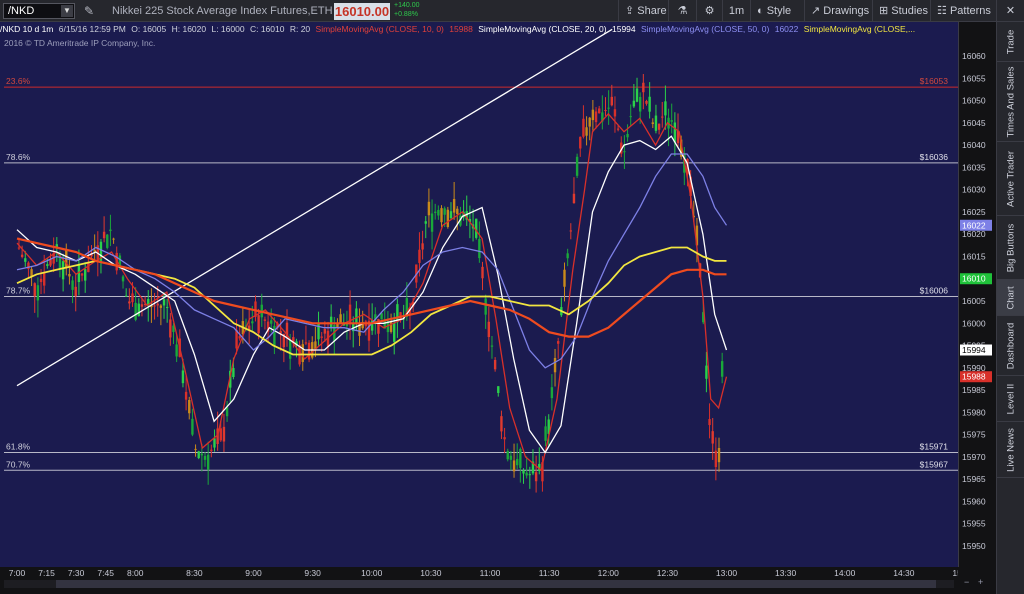 The image size is (1024, 594). I want to click on tab-chart: Chart, so click(1010, 298).